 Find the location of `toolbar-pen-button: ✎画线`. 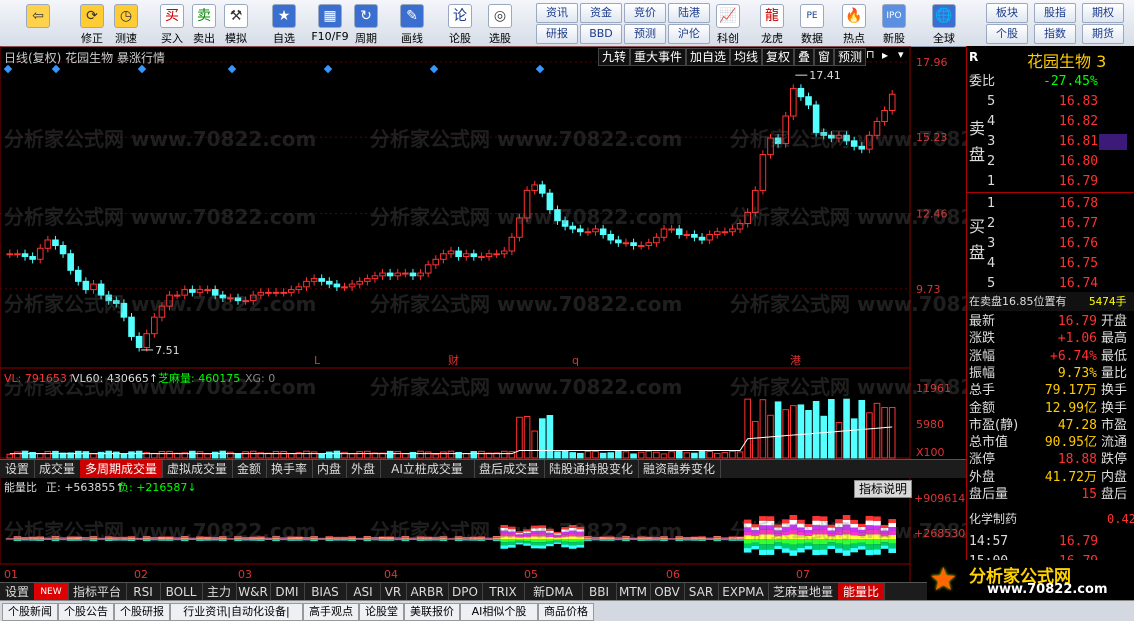

toolbar-pen-button: ✎画线 is located at coordinates (412, 23).